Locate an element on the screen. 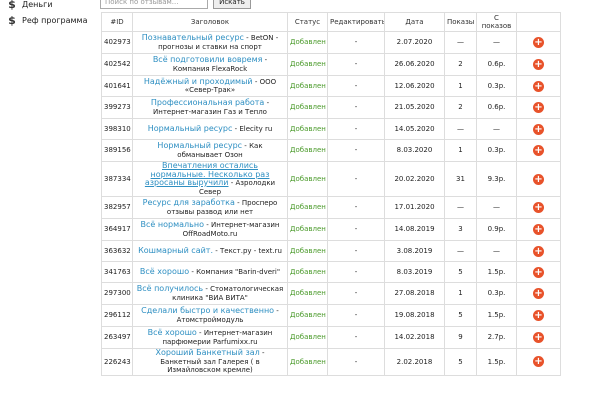 The image size is (600, 400). review-earnings: — is located at coordinates (496, 207).